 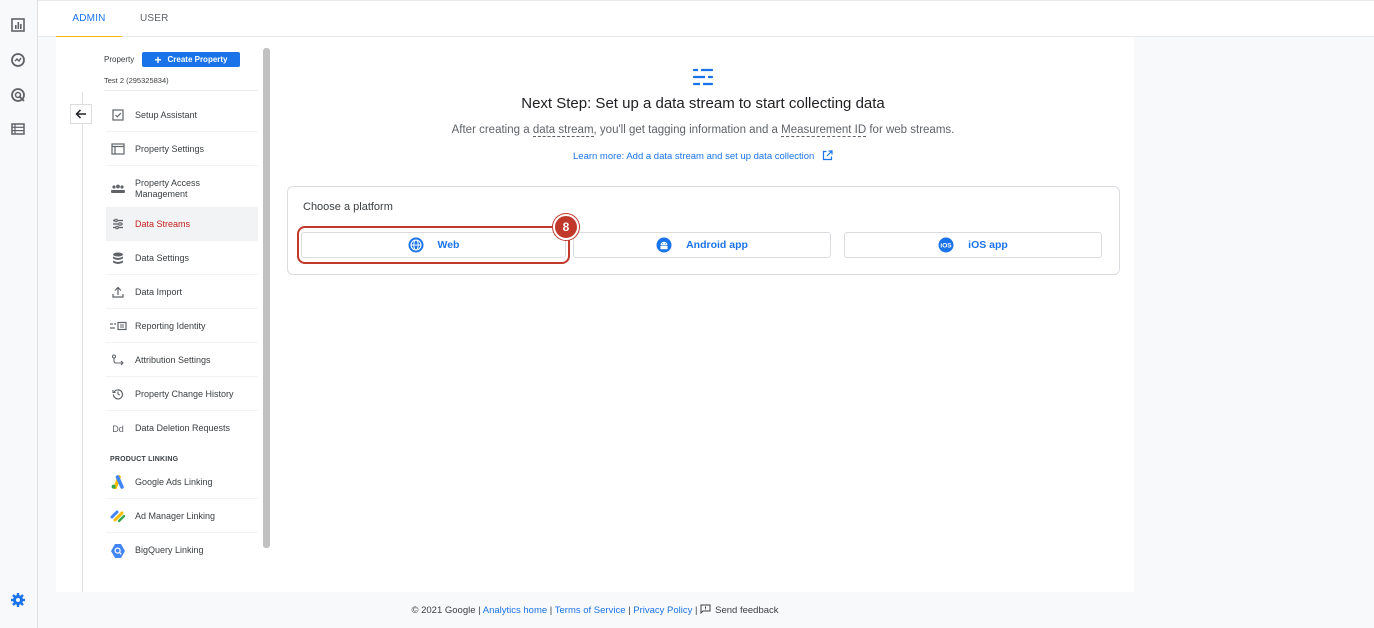 What do you see at coordinates (988, 245) in the screenshot?
I see `ios-platform-label: iOS app` at bounding box center [988, 245].